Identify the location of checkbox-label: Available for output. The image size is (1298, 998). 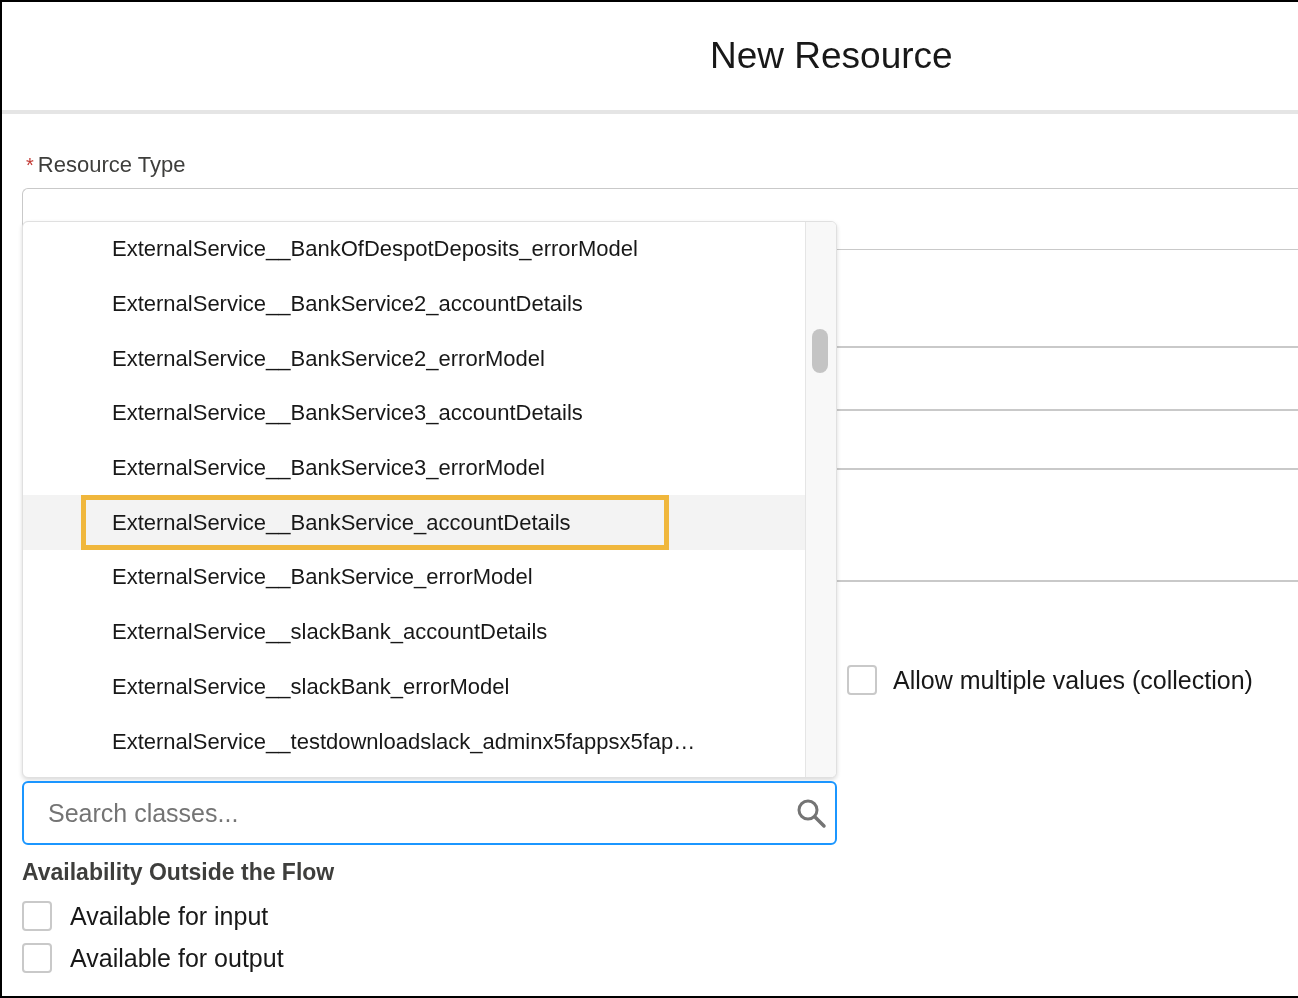
(177, 958).